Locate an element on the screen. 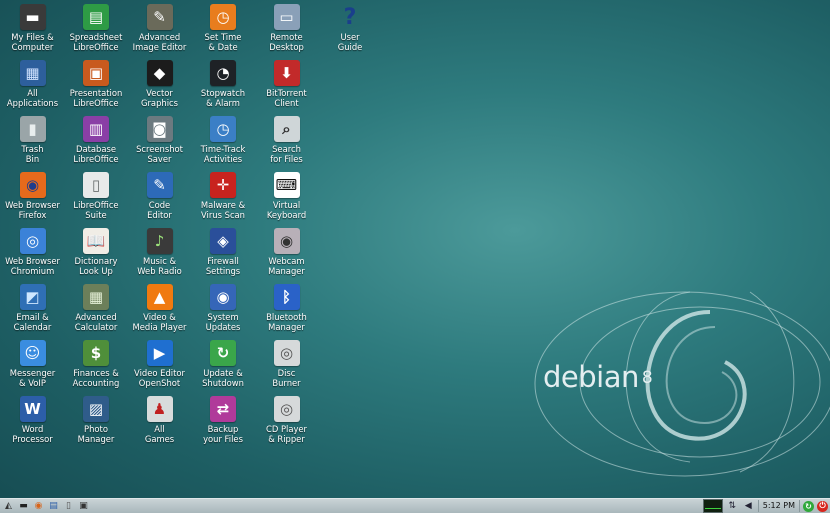 The height and width of the screenshot is (513, 830). desktop-icon-database-libreoffice: ▥ Database LibreOffice is located at coordinates (96, 144).